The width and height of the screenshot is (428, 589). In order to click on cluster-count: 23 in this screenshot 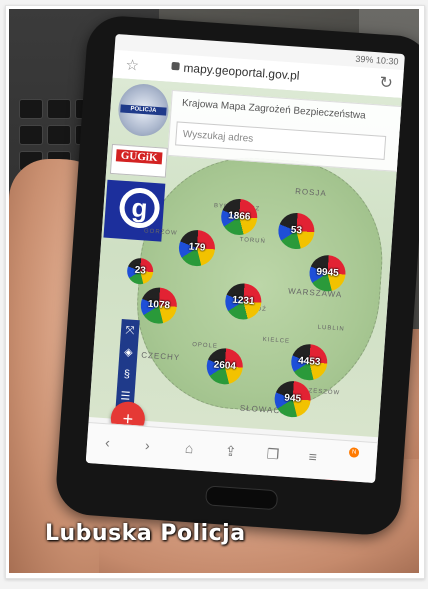, I will do `click(140, 270)`.